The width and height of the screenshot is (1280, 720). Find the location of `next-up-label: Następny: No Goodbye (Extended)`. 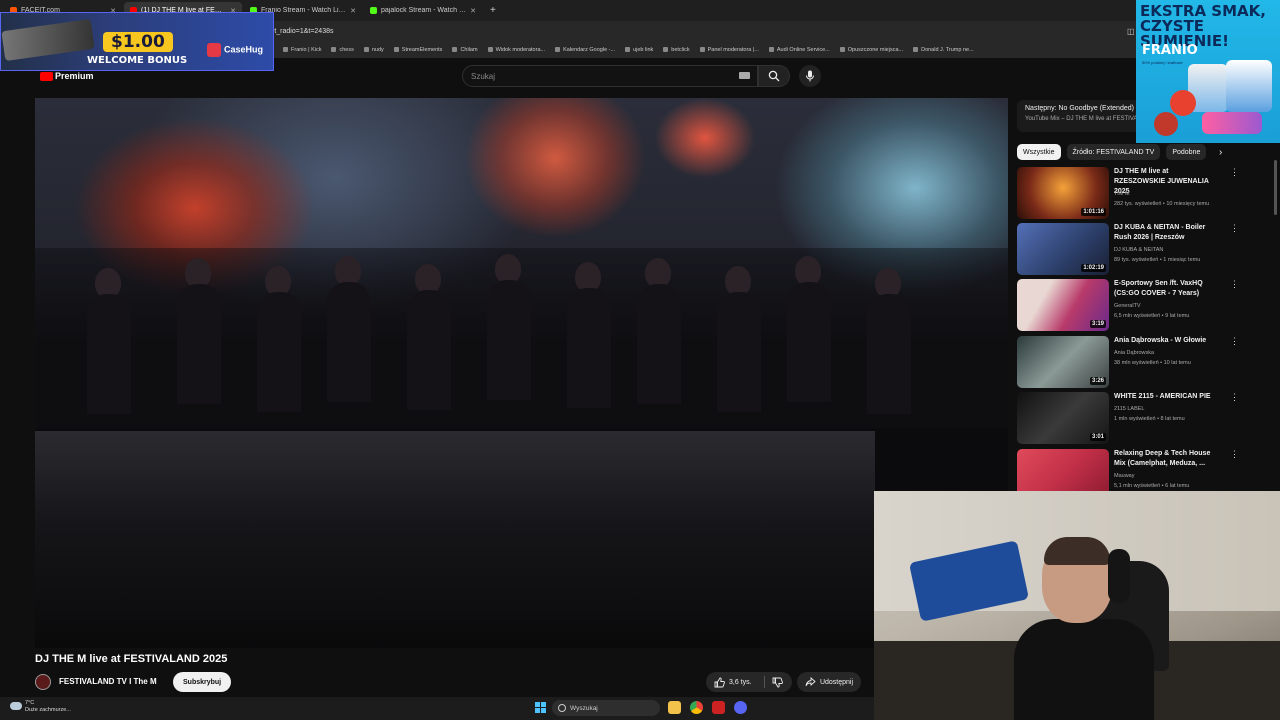

next-up-label: Następny: No Goodbye (Extended) is located at coordinates (1079, 108).